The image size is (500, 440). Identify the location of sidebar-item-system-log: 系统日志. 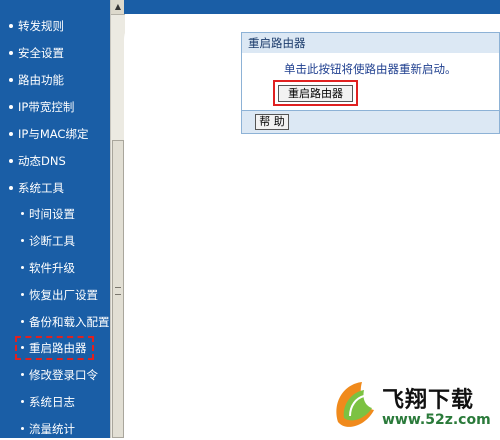
(48, 402).